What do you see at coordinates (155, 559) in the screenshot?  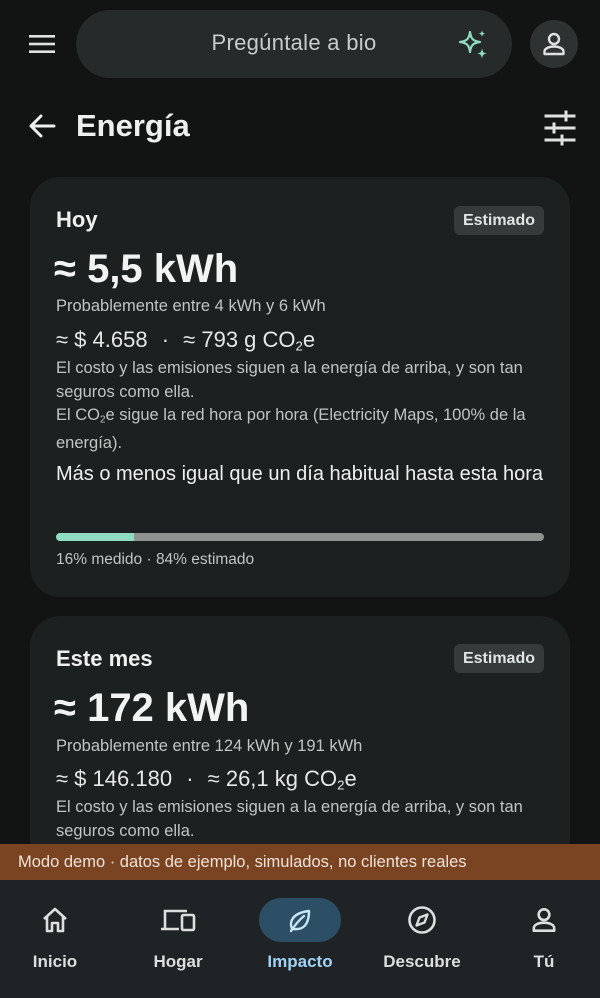 I see `progress-caption: 16% medido · 84% estimado` at bounding box center [155, 559].